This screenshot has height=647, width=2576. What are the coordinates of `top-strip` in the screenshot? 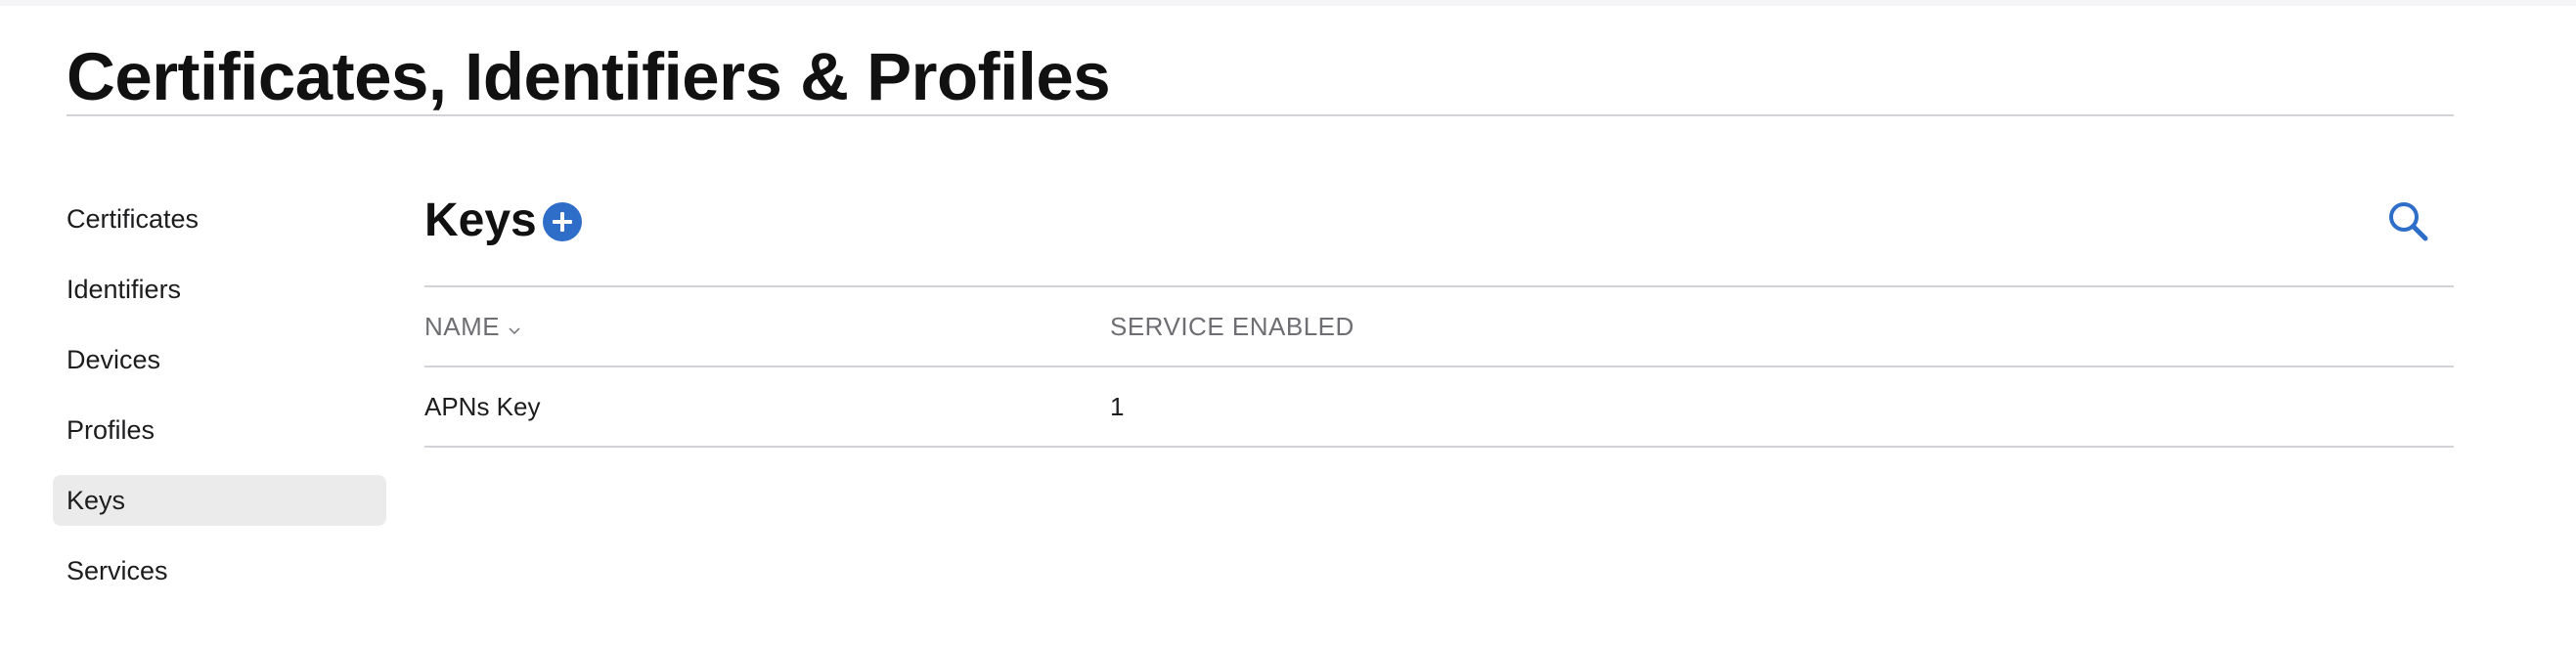 It's located at (1288, 3).